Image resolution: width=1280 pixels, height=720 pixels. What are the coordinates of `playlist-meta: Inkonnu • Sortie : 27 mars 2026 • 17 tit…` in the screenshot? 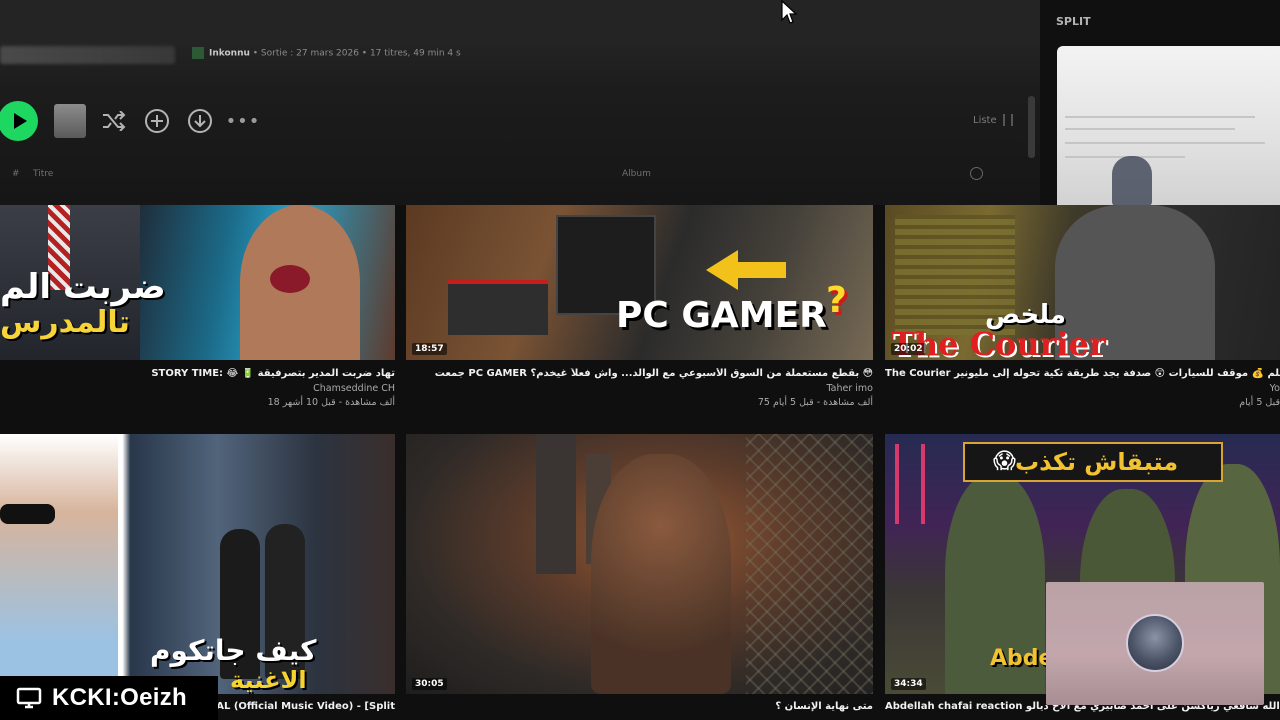 It's located at (326, 53).